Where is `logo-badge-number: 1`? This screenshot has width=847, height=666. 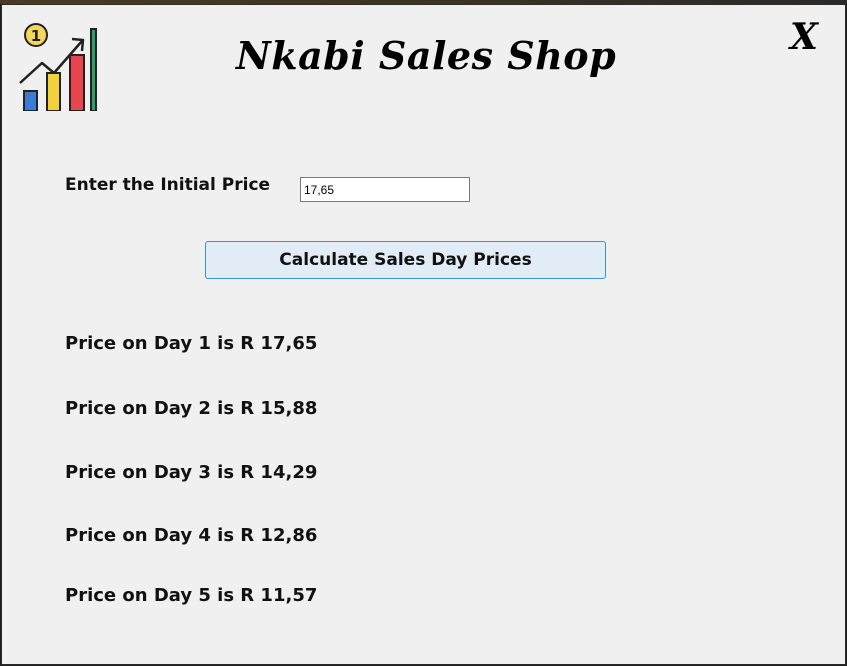 logo-badge-number: 1 is located at coordinates (36, 36).